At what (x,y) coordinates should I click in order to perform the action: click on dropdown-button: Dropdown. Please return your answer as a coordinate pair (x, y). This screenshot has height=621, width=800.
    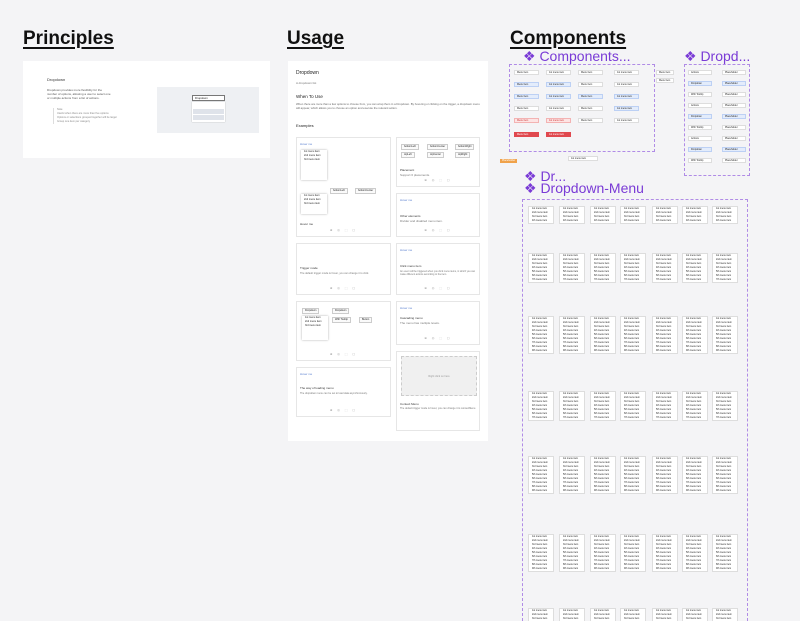
    Looking at the image, I should click on (341, 311).